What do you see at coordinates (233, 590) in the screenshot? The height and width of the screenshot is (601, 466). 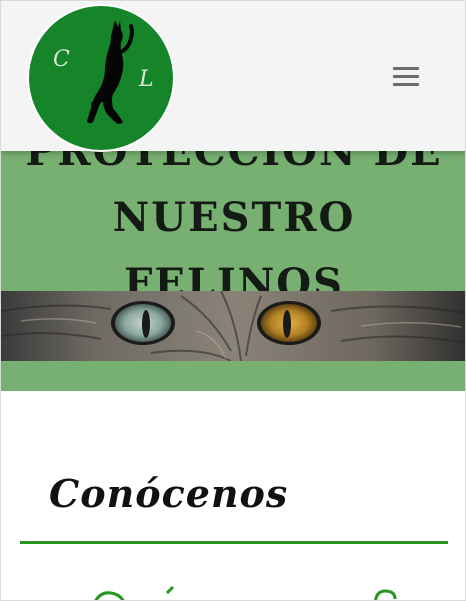 I see `next-section-heading-partial` at bounding box center [233, 590].